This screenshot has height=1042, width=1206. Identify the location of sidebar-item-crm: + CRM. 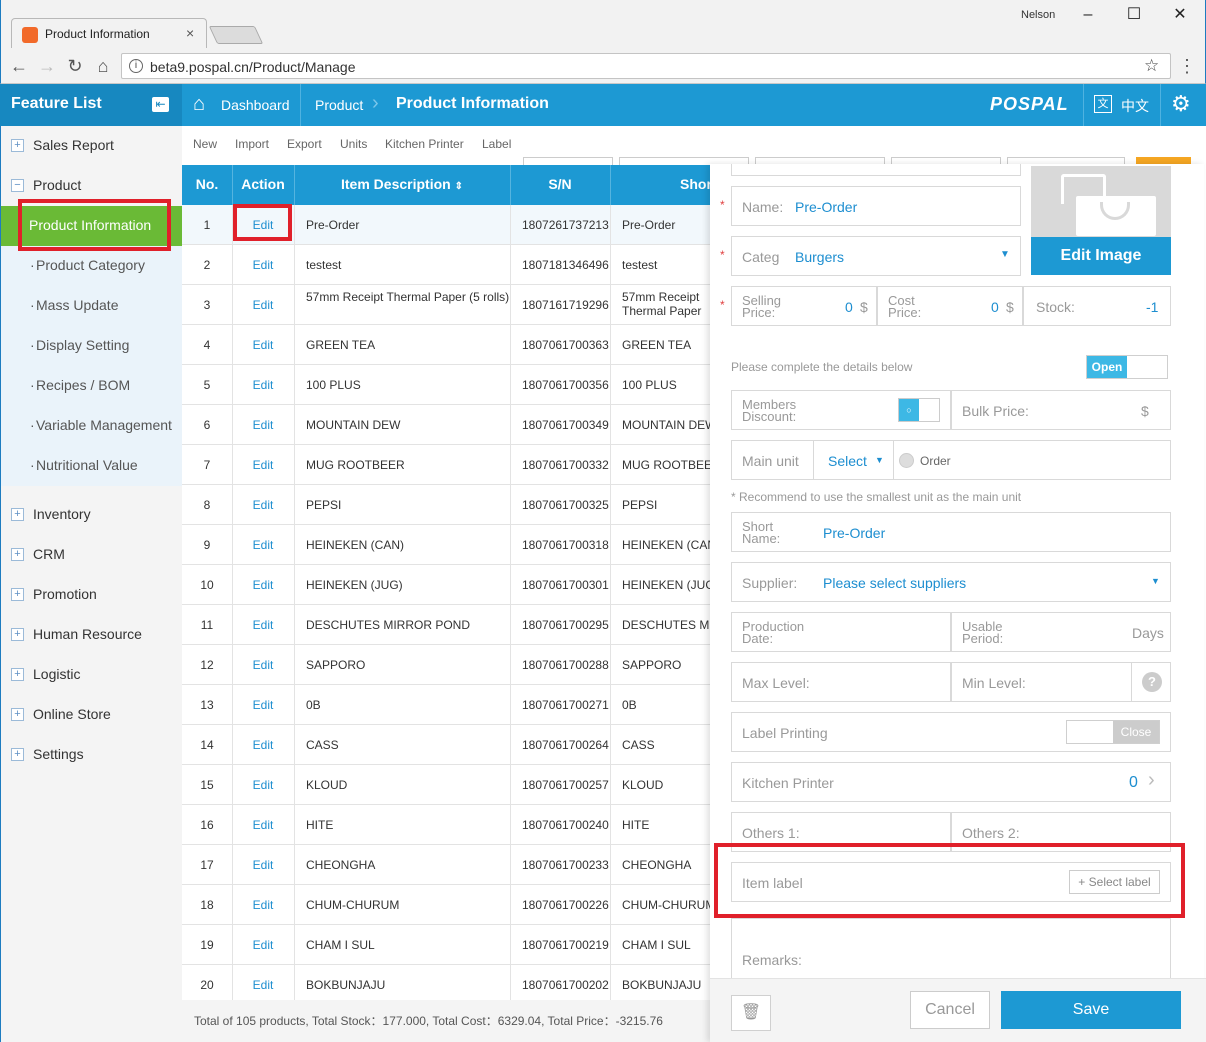
(91, 555).